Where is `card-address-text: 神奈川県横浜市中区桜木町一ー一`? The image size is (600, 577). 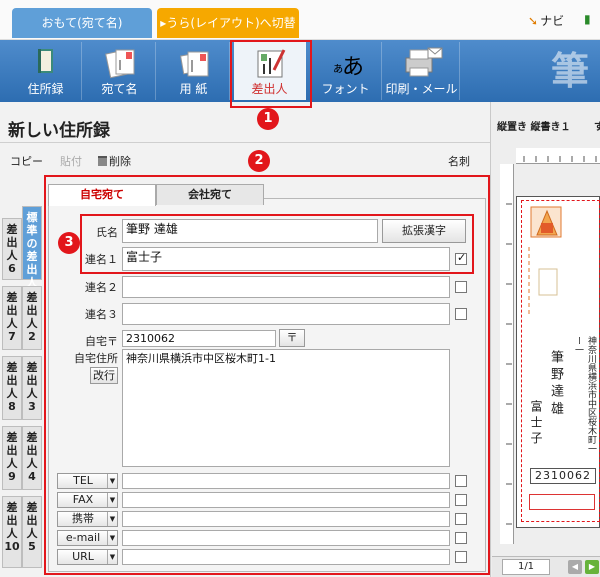
card-address-text: 神奈川県横浜市中区桜木町一ー一 is located at coordinates (584, 394).